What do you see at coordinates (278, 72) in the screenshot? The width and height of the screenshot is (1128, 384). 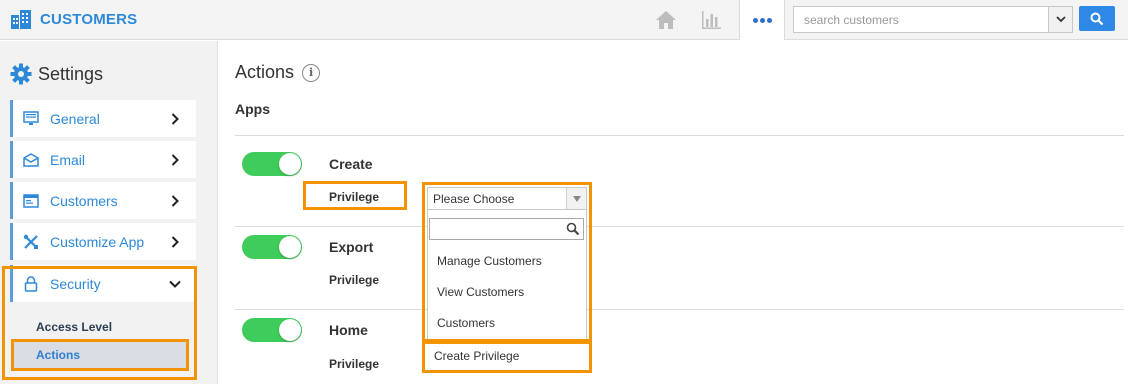 I see `page-title: Actions i` at bounding box center [278, 72].